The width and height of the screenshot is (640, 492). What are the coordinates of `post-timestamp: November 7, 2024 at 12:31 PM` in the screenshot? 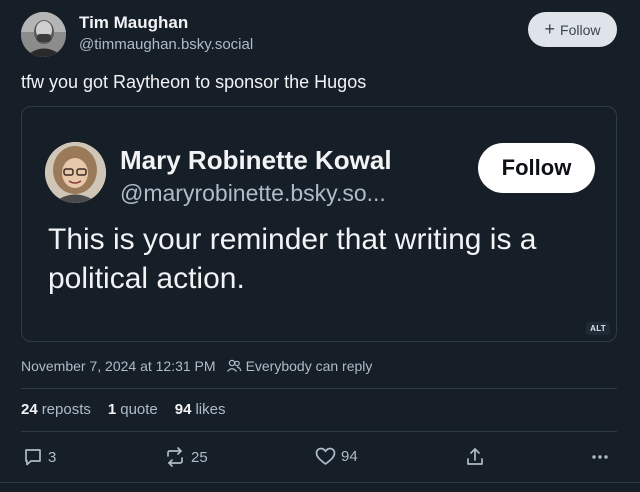 It's located at (118, 366).